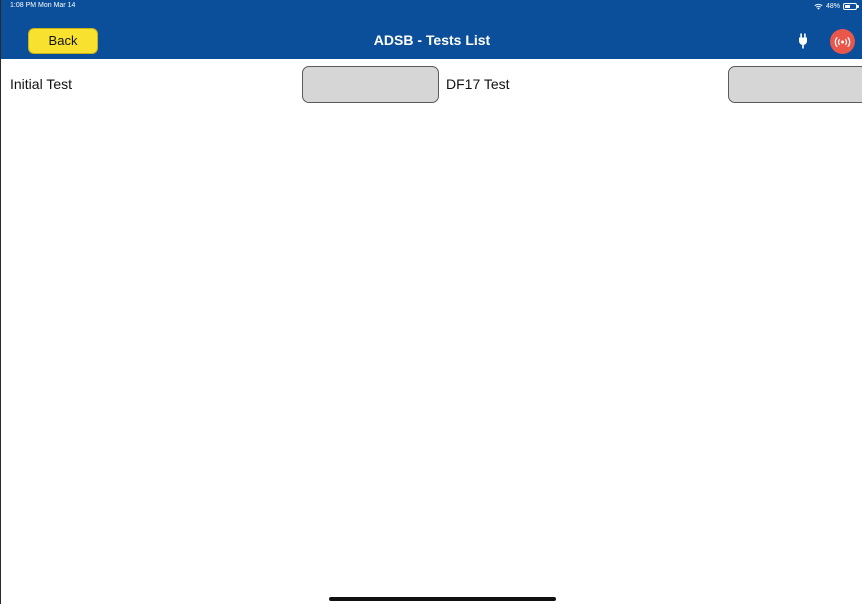  What do you see at coordinates (847, 6) in the screenshot?
I see `battery-fill` at bounding box center [847, 6].